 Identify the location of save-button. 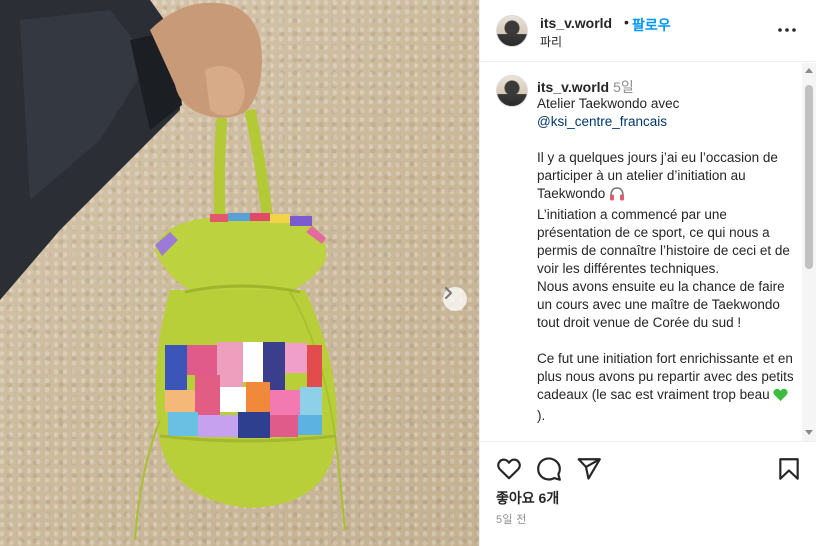
(789, 469).